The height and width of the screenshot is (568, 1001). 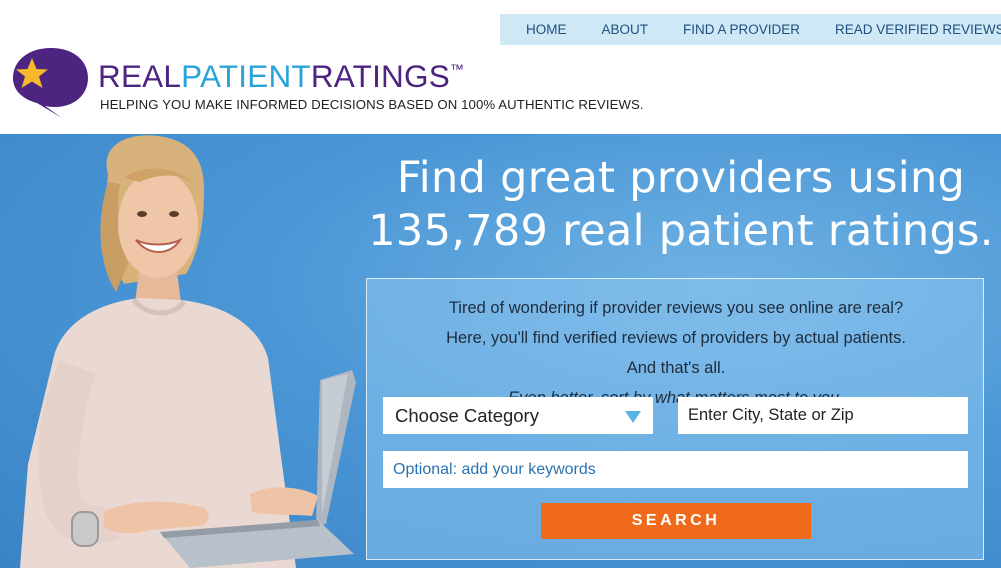 What do you see at coordinates (246, 76) in the screenshot?
I see `brand-part-patient: PATIENT` at bounding box center [246, 76].